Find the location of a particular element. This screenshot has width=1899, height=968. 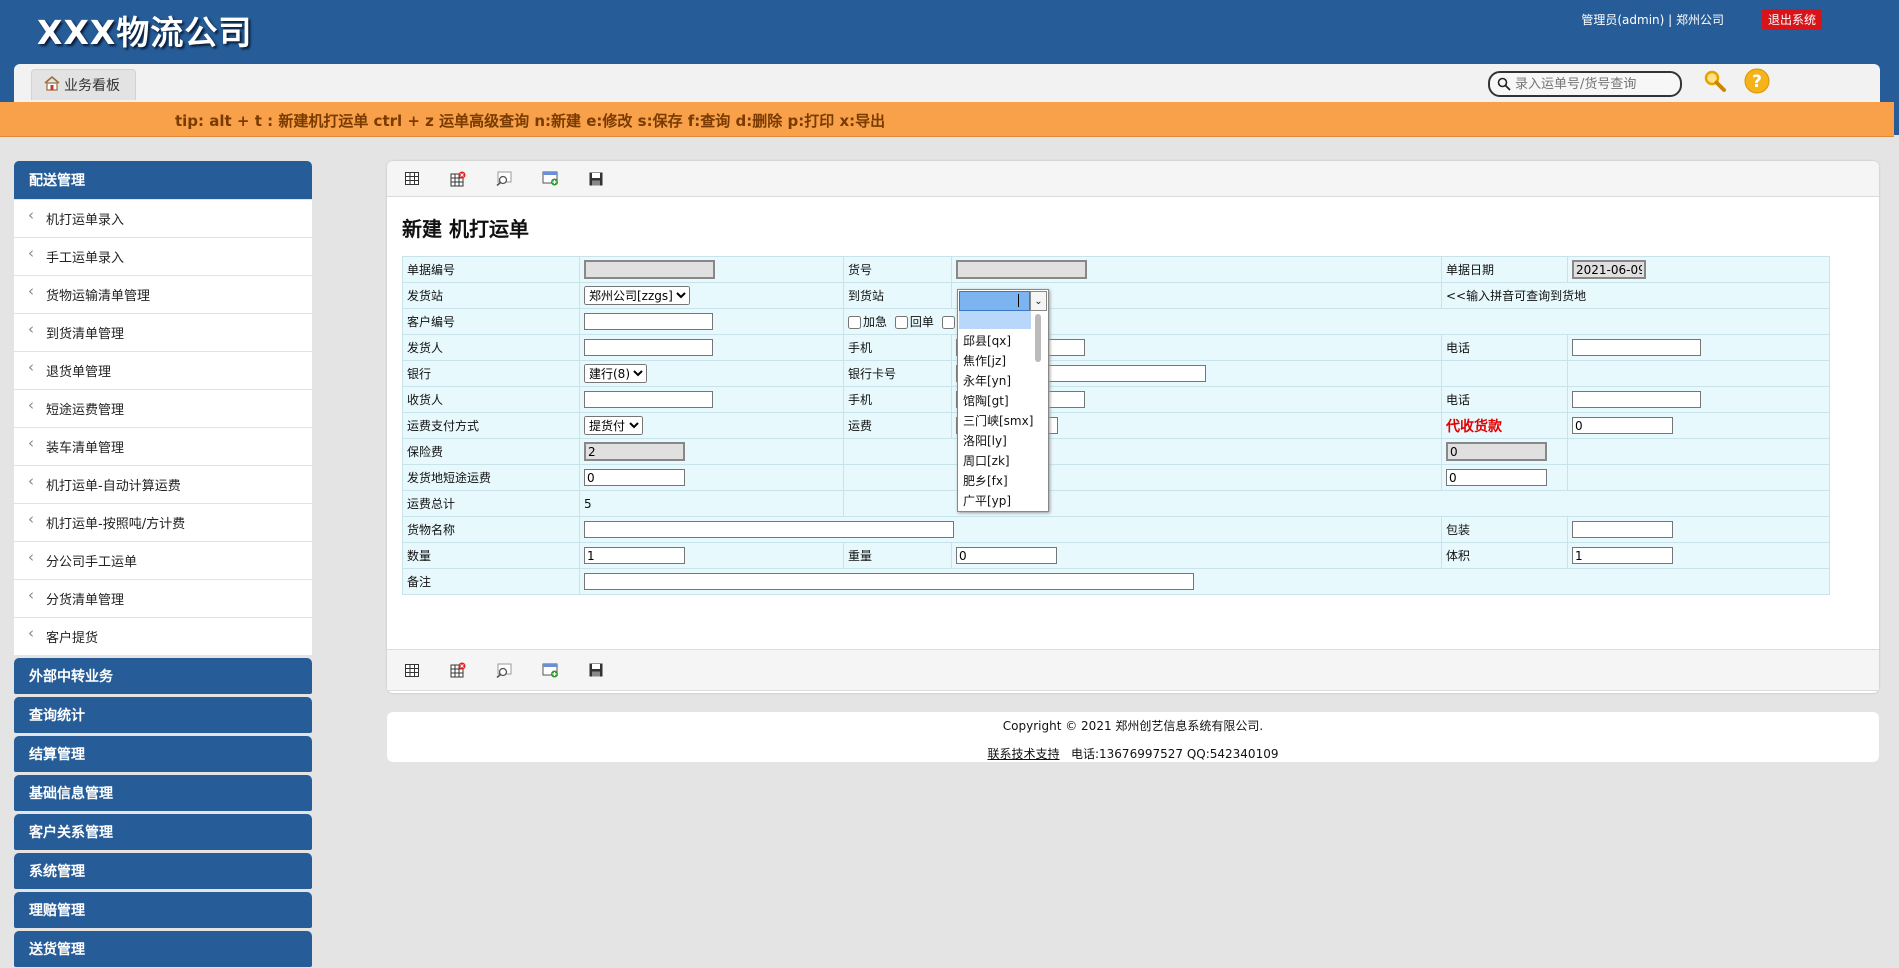

dropdown-scrollbar is located at coordinates (1038, 338).